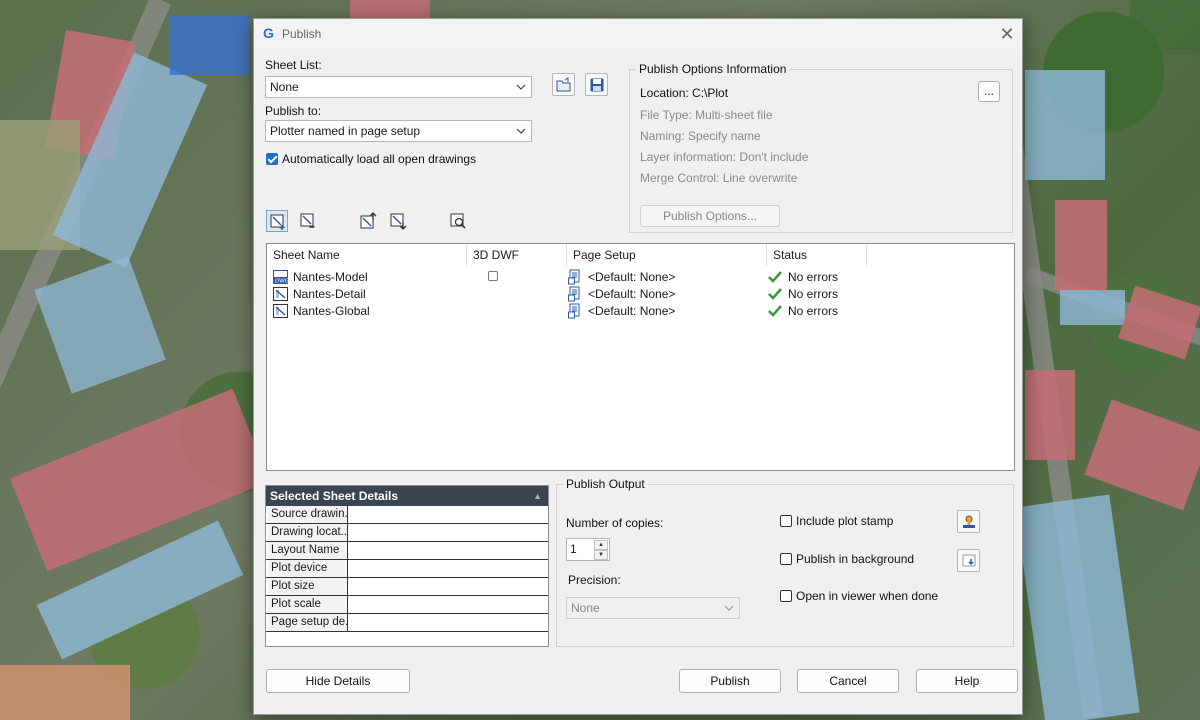  I want to click on column-header-sheet-name: Sheet Name, so click(367, 255).